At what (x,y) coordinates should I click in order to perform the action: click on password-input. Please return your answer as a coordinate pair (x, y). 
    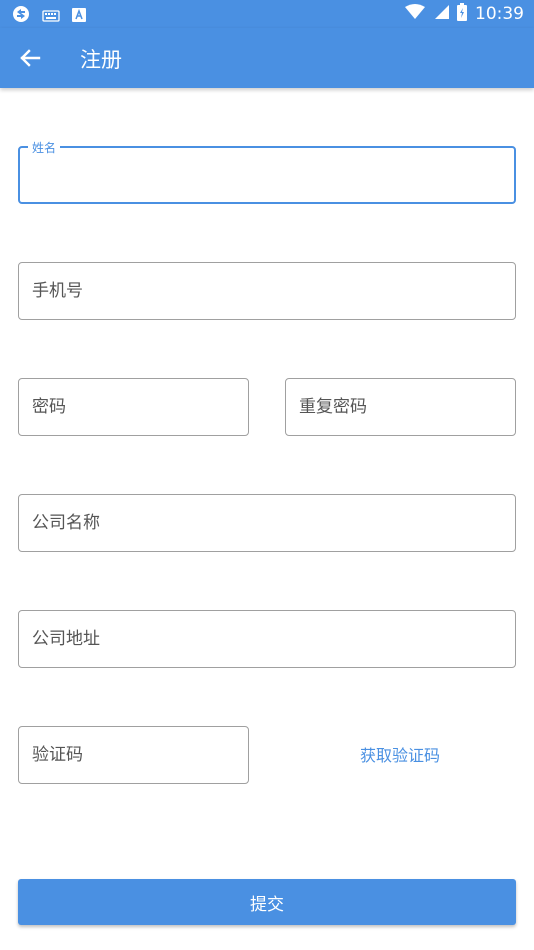
    Looking at the image, I should click on (133, 407).